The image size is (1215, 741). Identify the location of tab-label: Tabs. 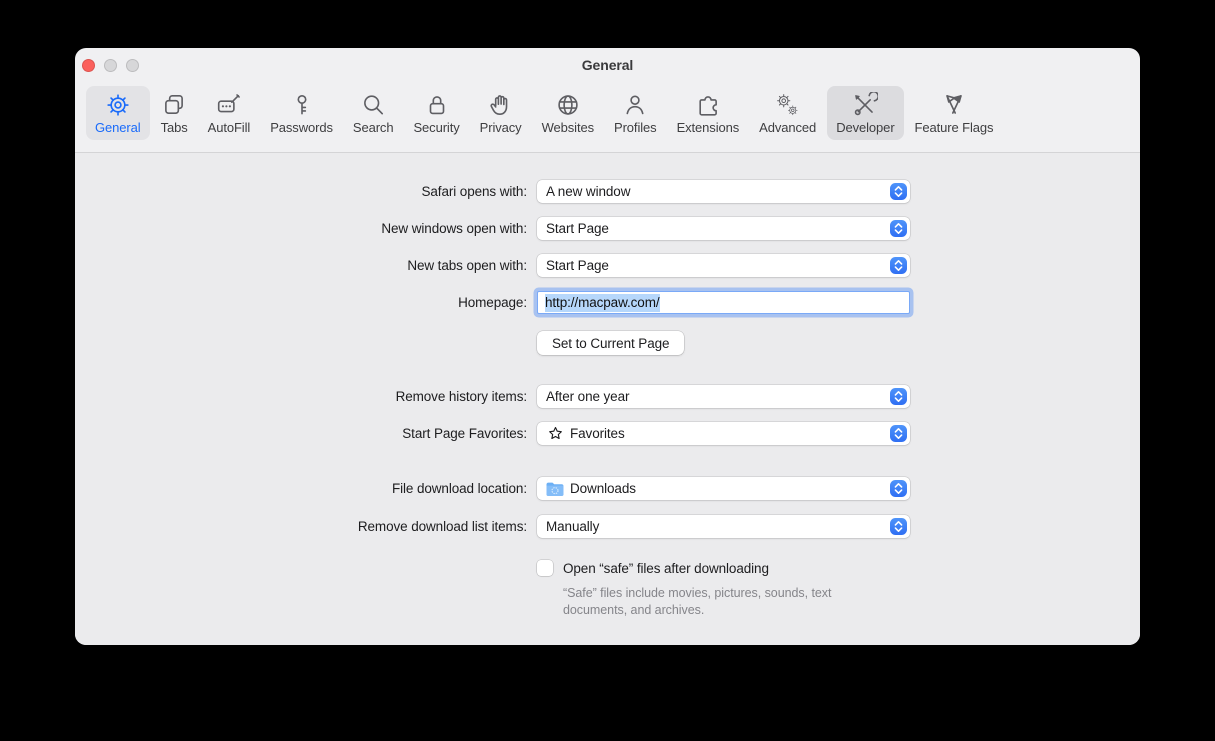
(174, 127).